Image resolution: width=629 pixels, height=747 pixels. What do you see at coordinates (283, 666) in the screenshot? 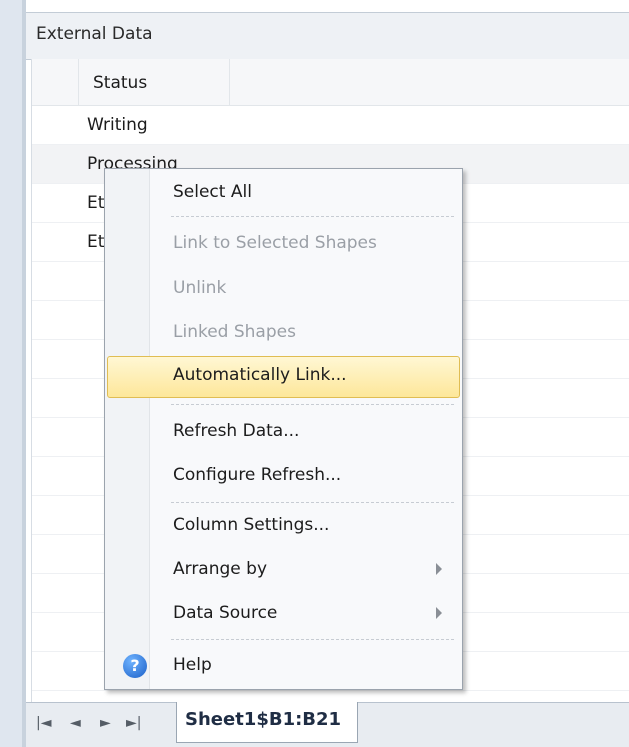
I see `menu-item-help: ? Help` at bounding box center [283, 666].